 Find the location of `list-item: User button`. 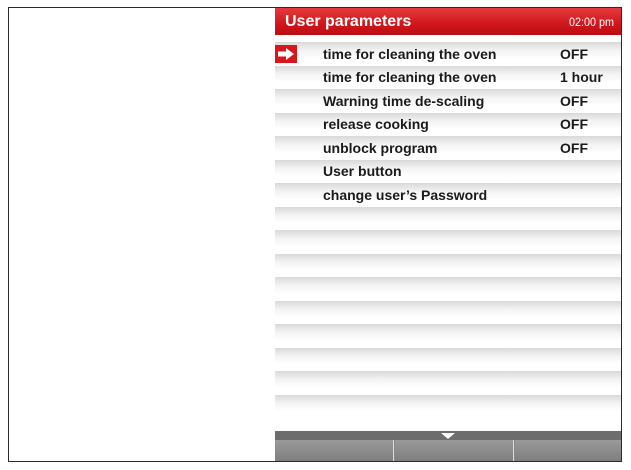

list-item: User button is located at coordinates (448, 171).